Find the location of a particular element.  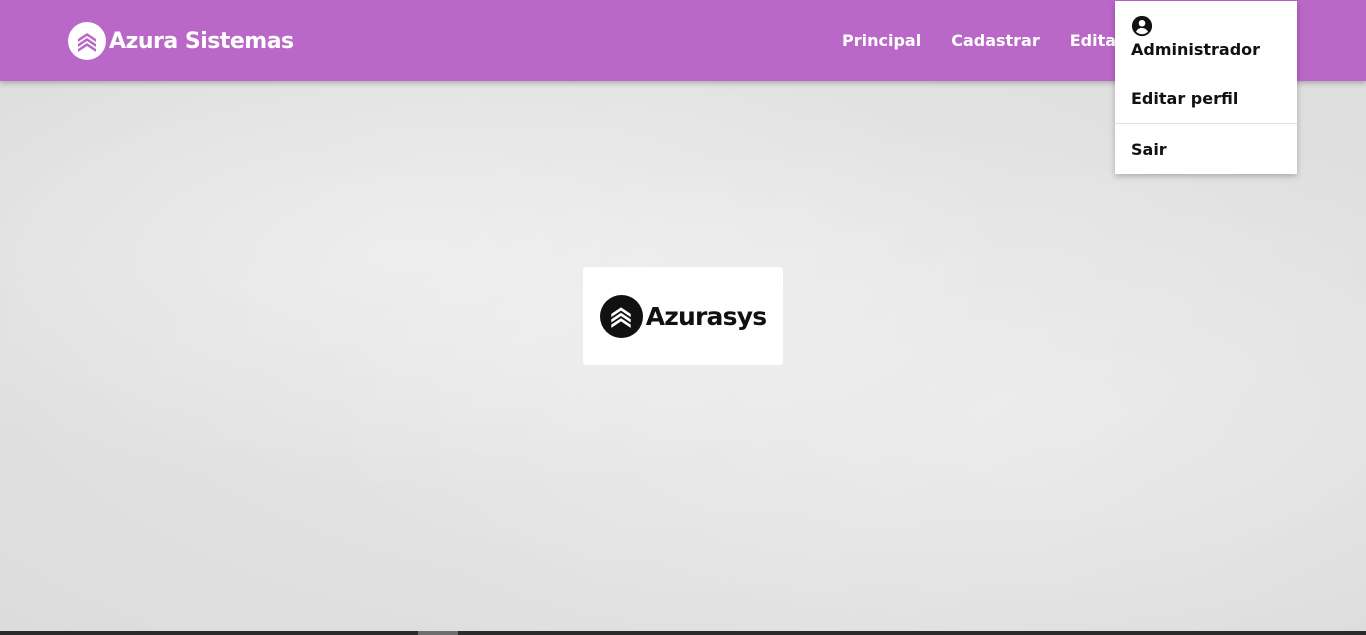

brand-link: Azura Sistemas is located at coordinates (181, 41).